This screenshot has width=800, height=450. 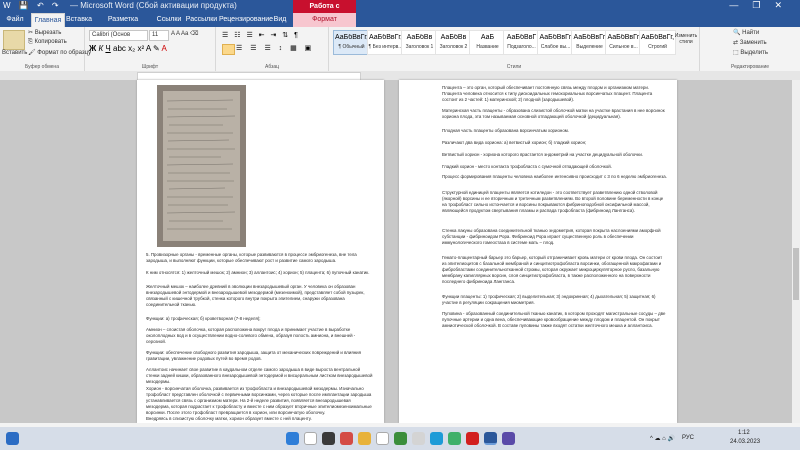 What do you see at coordinates (324, 11) in the screenshot?
I see `context-tab-picture-tools: Работа с рисунками` at bounding box center [324, 11].